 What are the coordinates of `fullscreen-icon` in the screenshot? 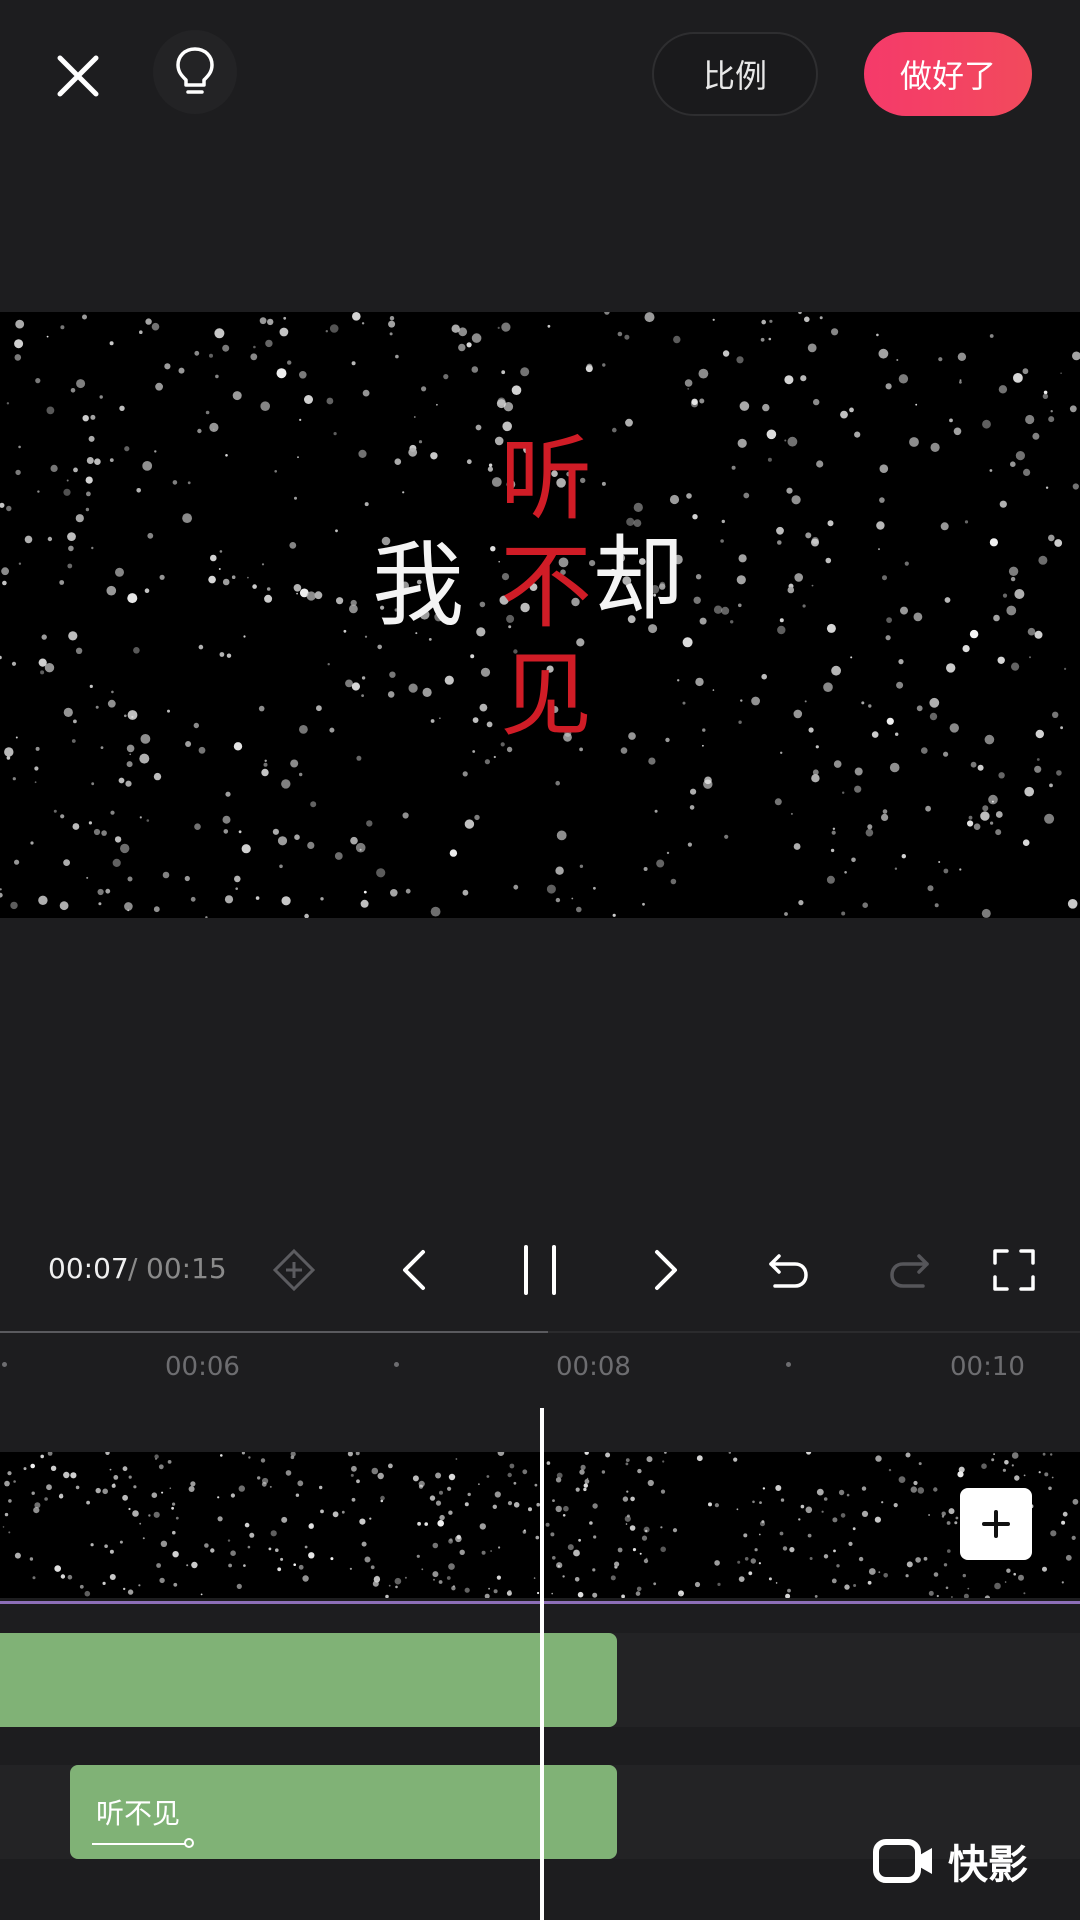 It's located at (1014, 1270).